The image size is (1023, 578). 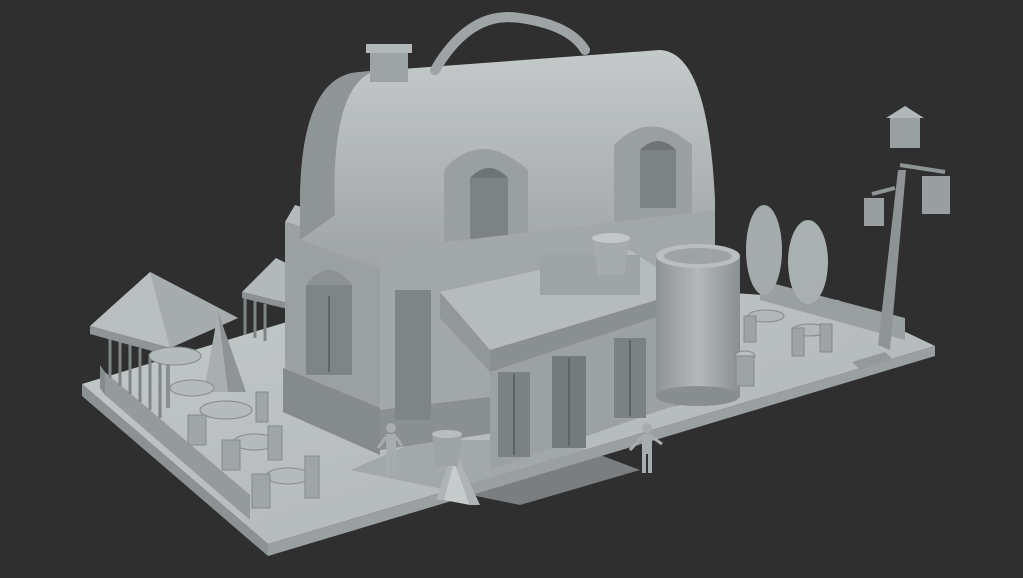 I want to click on coffee-cup-sign, so click(x=611, y=254).